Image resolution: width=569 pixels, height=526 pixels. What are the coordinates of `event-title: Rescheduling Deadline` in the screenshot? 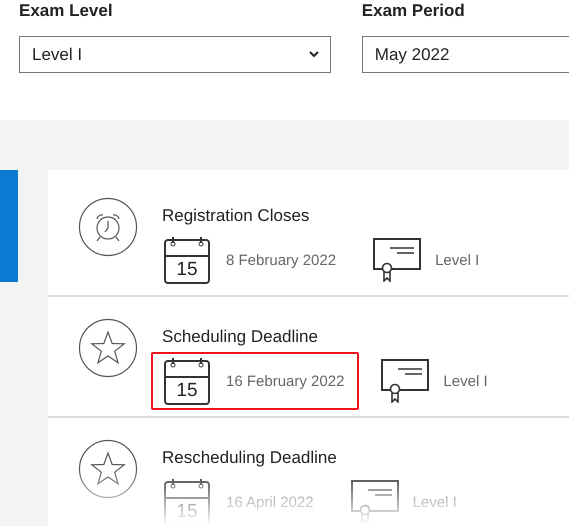 It's located at (250, 458).